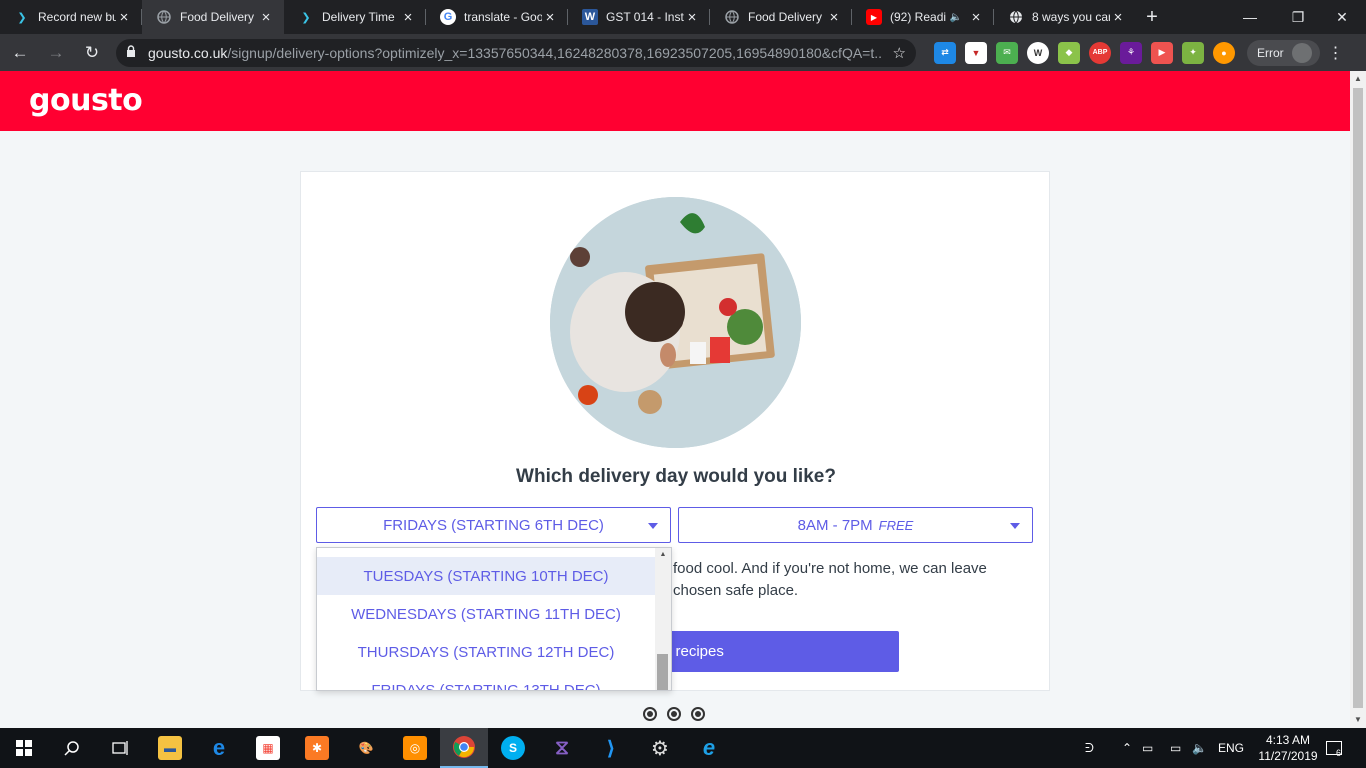 The image size is (1366, 768). I want to click on notifications-icon: 6, so click(1334, 748).